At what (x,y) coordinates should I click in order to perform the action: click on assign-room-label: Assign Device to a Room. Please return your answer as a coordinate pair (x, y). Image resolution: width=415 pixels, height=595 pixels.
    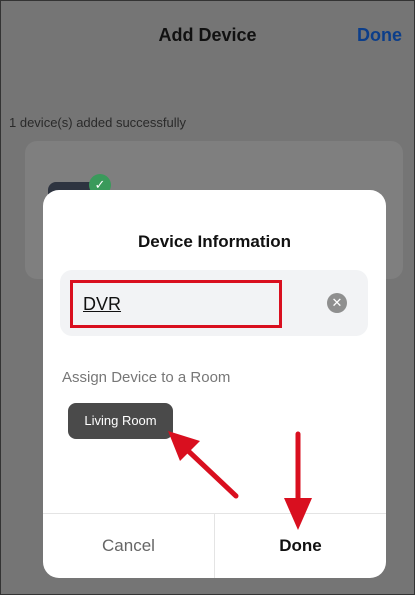
    Looking at the image, I should click on (146, 377).